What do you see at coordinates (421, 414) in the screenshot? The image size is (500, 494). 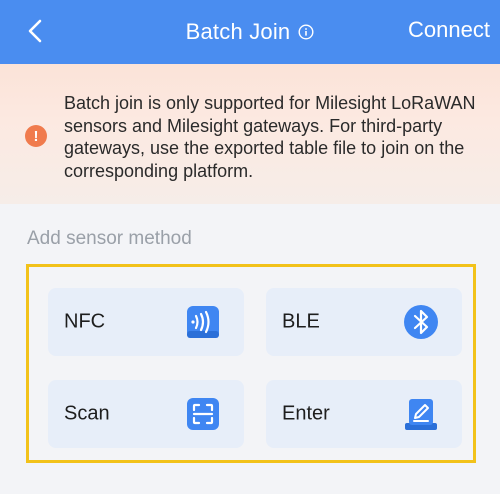 I see `edit-icon` at bounding box center [421, 414].